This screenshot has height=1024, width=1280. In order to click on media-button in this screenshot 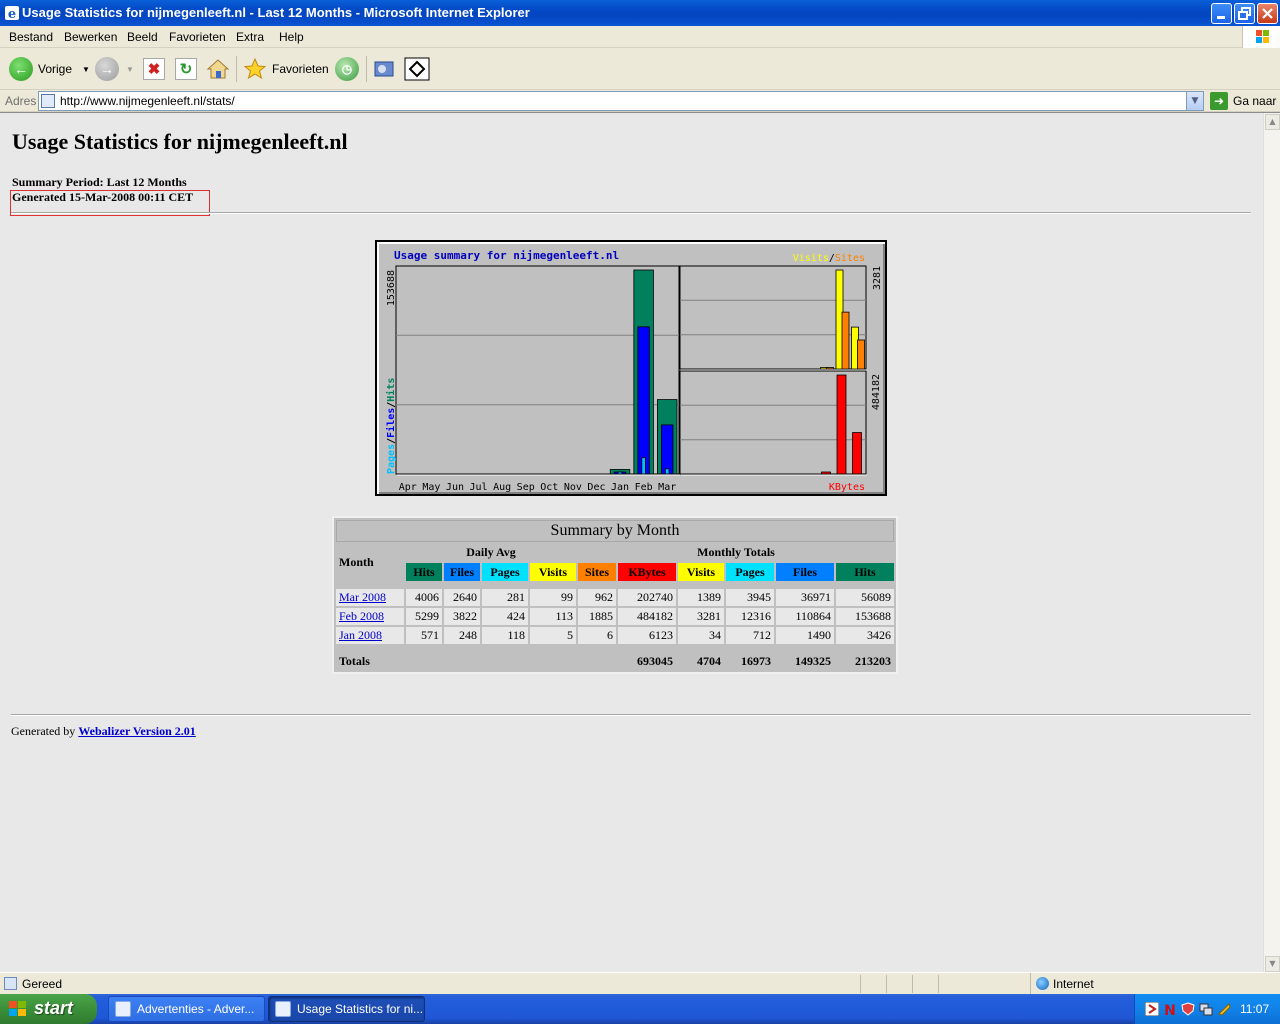, I will do `click(384, 69)`.